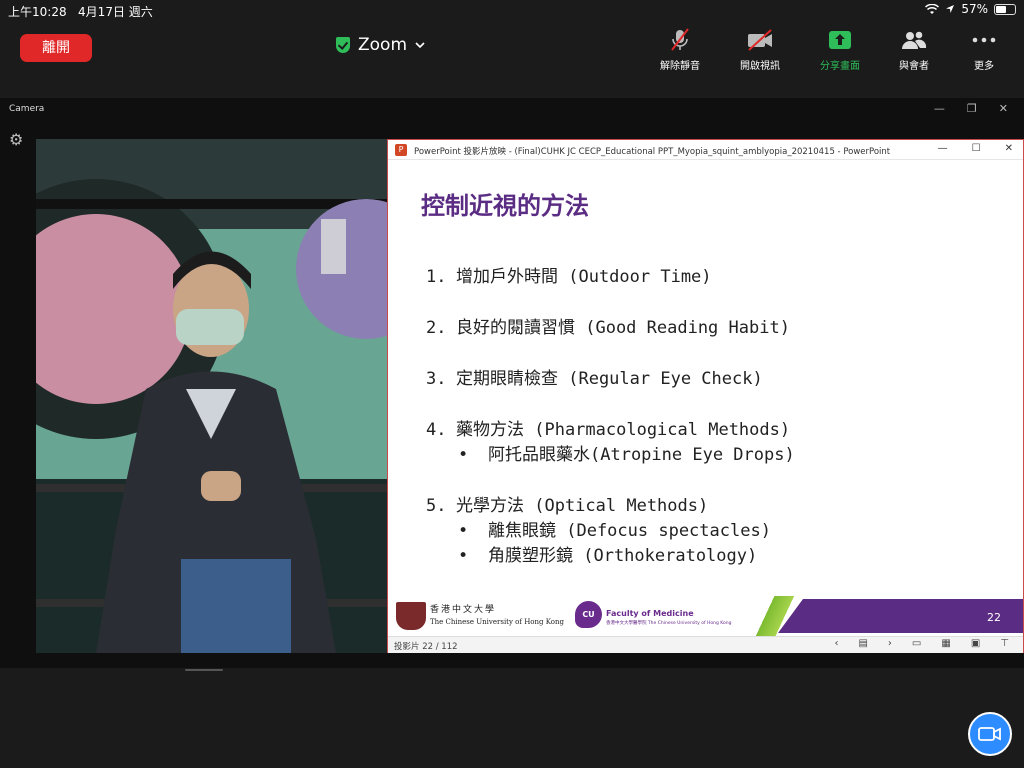 The height and width of the screenshot is (768, 1024). I want to click on next-slide-icon: ›, so click(890, 643).